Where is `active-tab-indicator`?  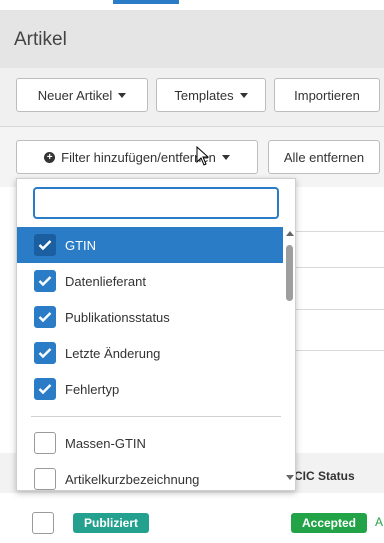
active-tab-indicator is located at coordinates (146, 2).